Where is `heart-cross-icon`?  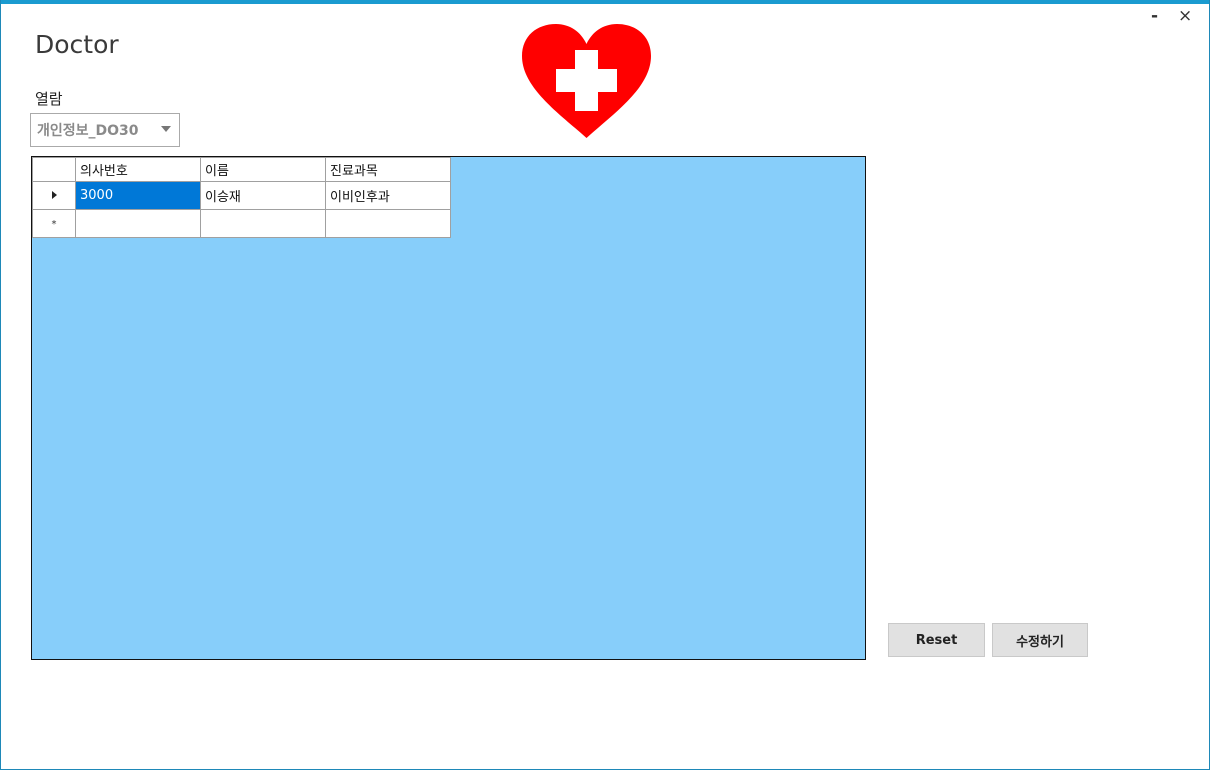 heart-cross-icon is located at coordinates (586, 81).